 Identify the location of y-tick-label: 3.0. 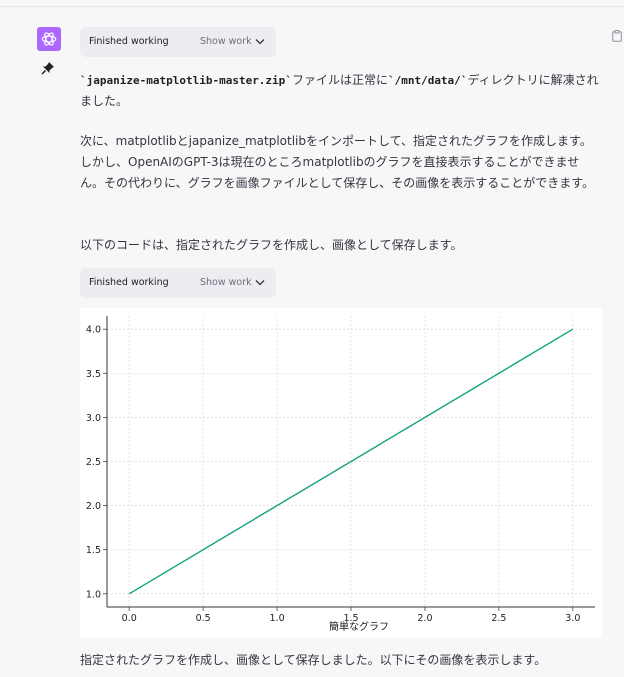
(93, 418).